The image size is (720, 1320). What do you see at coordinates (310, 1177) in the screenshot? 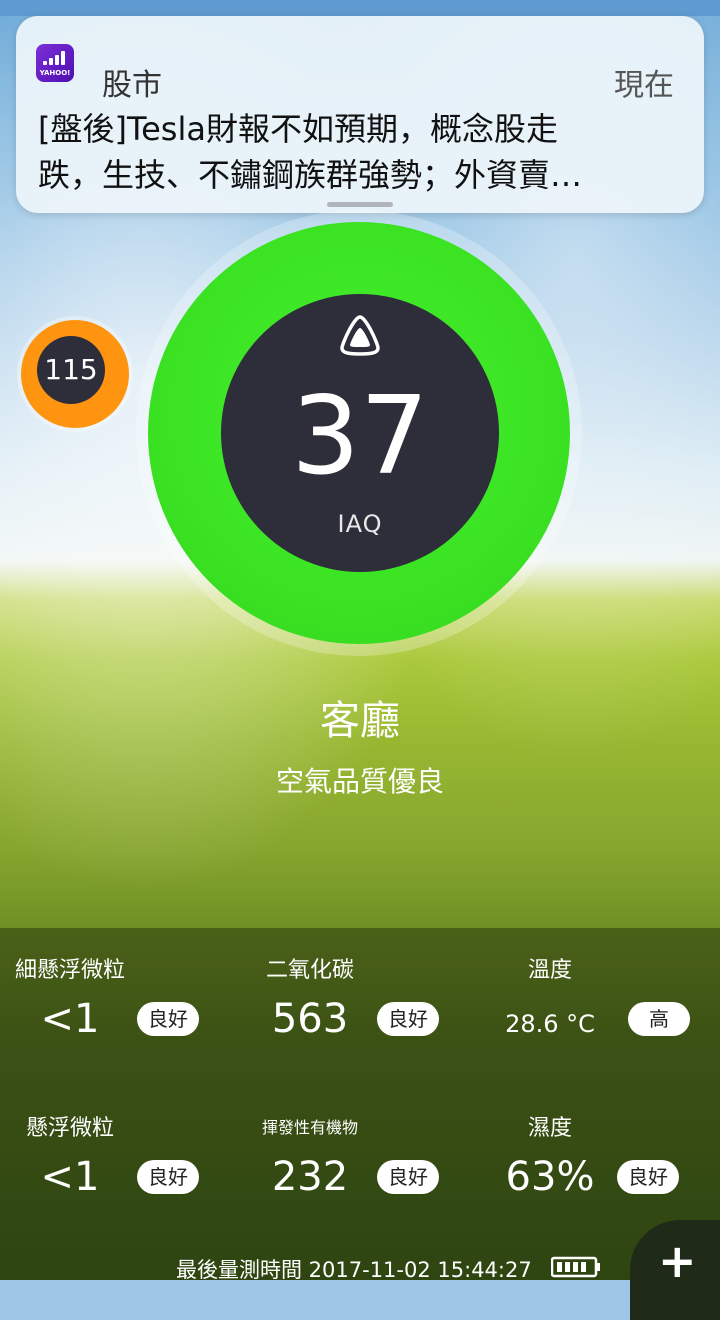
I see `metric-value: 232` at bounding box center [310, 1177].